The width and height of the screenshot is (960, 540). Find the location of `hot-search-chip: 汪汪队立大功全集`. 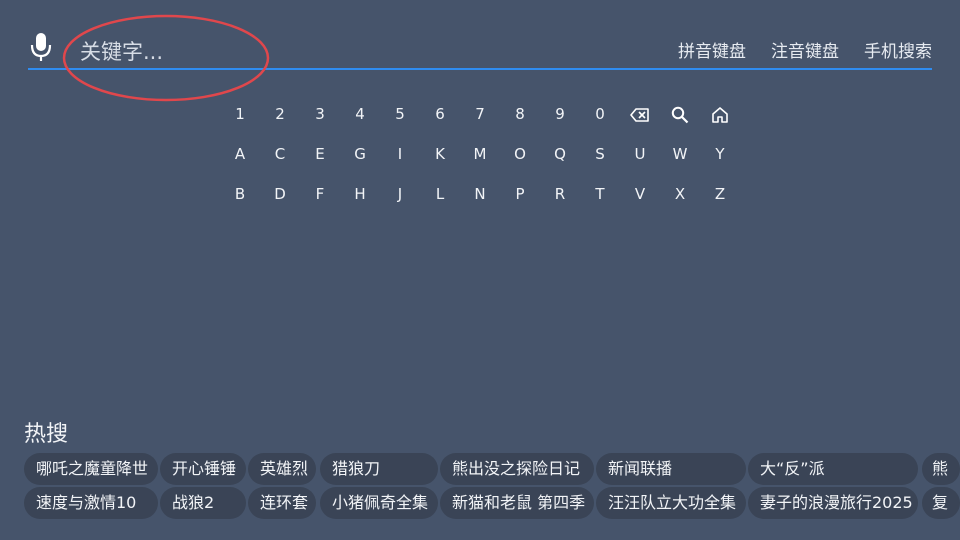

hot-search-chip: 汪汪队立大功全集 is located at coordinates (671, 503).